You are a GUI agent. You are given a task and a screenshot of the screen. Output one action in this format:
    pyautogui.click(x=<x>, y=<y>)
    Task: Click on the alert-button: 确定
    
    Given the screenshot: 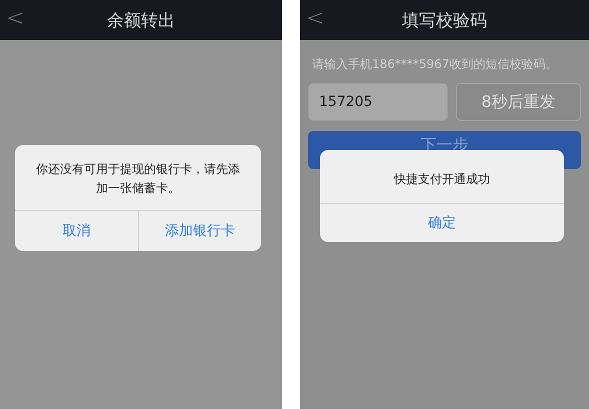 What is the action you would take?
    pyautogui.click(x=442, y=223)
    